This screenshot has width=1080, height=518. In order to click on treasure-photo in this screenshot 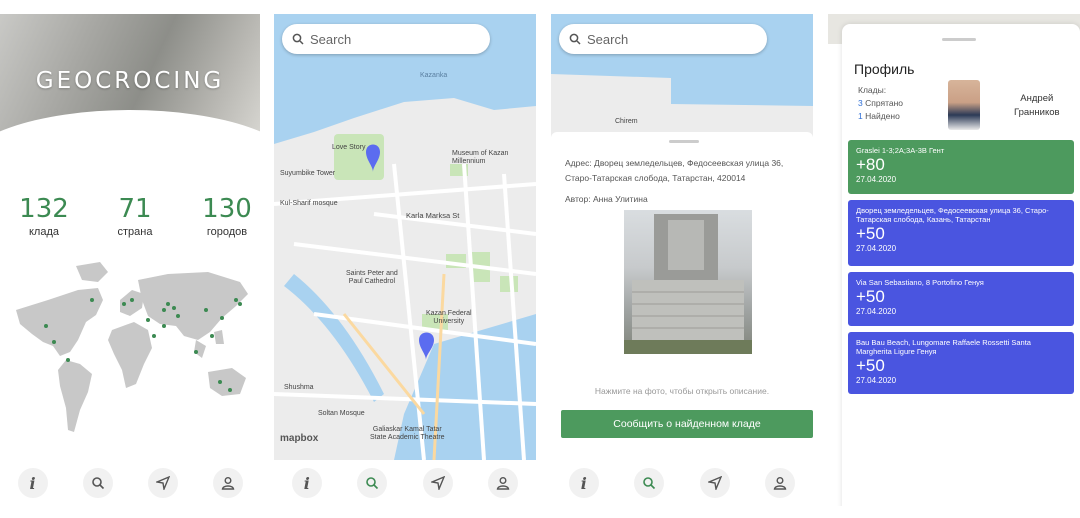, I will do `click(688, 282)`.